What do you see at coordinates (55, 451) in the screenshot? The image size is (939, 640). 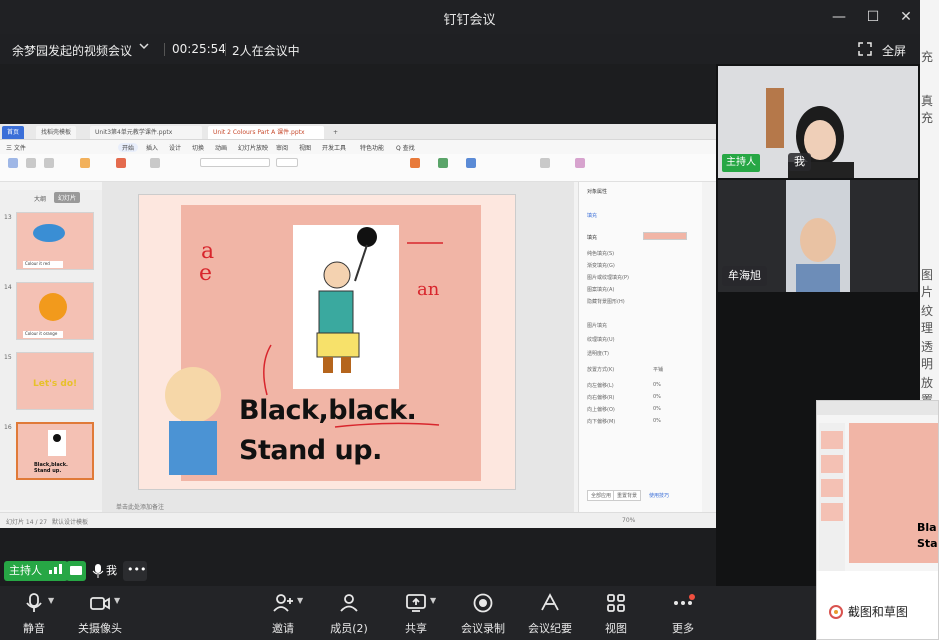 I see `slide-thumbnail-selected: Black,black. Stand up.` at bounding box center [55, 451].